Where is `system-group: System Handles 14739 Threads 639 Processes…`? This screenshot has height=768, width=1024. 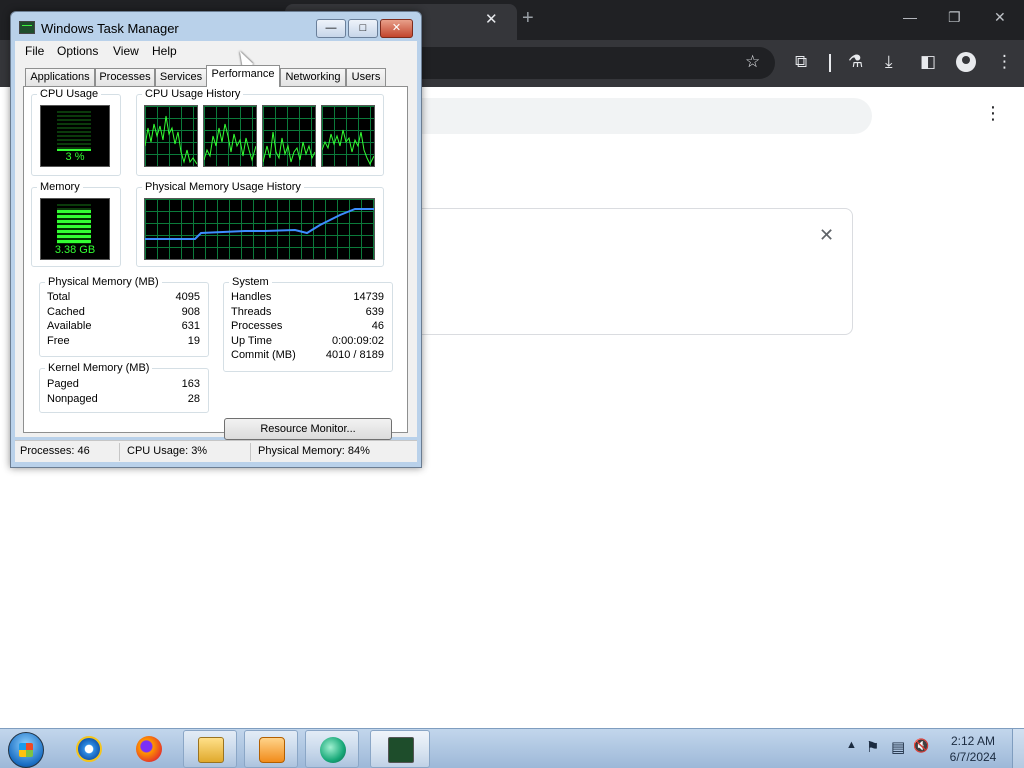 system-group: System Handles 14739 Threads 639 Processes… is located at coordinates (308, 324).